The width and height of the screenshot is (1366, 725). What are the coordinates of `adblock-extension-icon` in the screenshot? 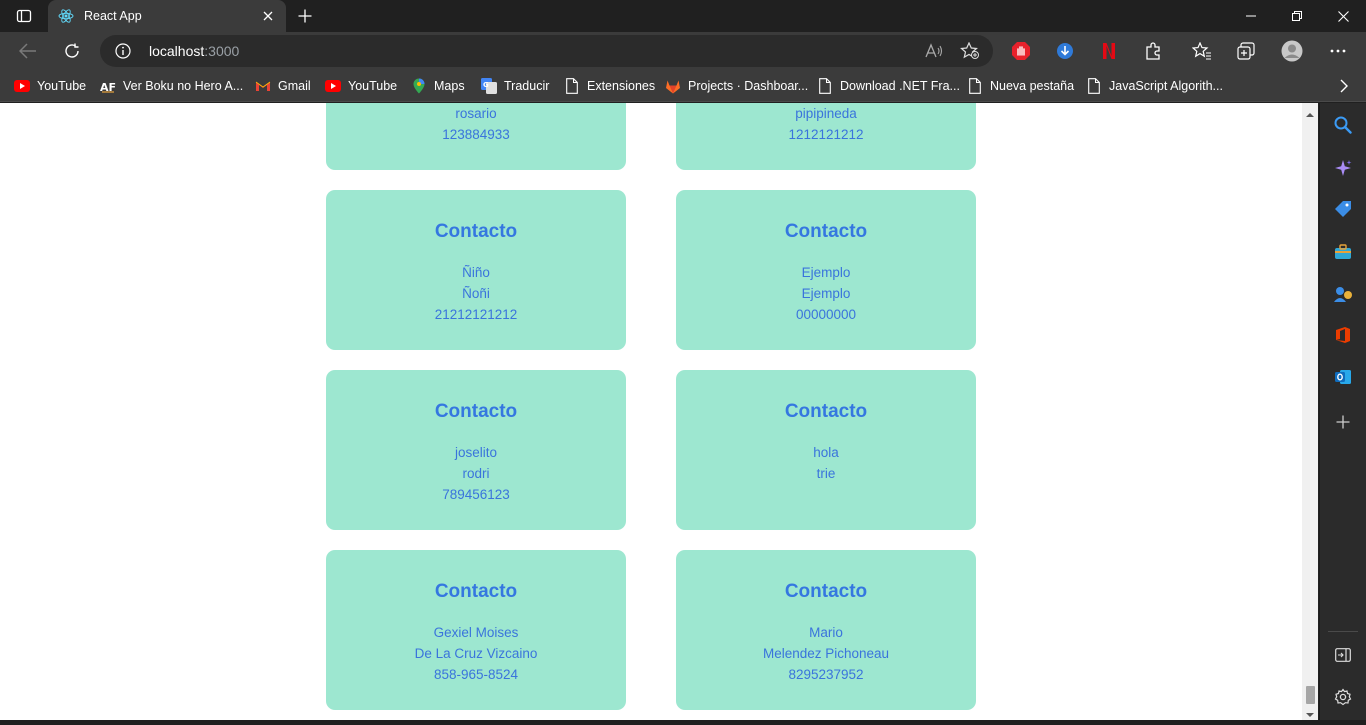 It's located at (1021, 51).